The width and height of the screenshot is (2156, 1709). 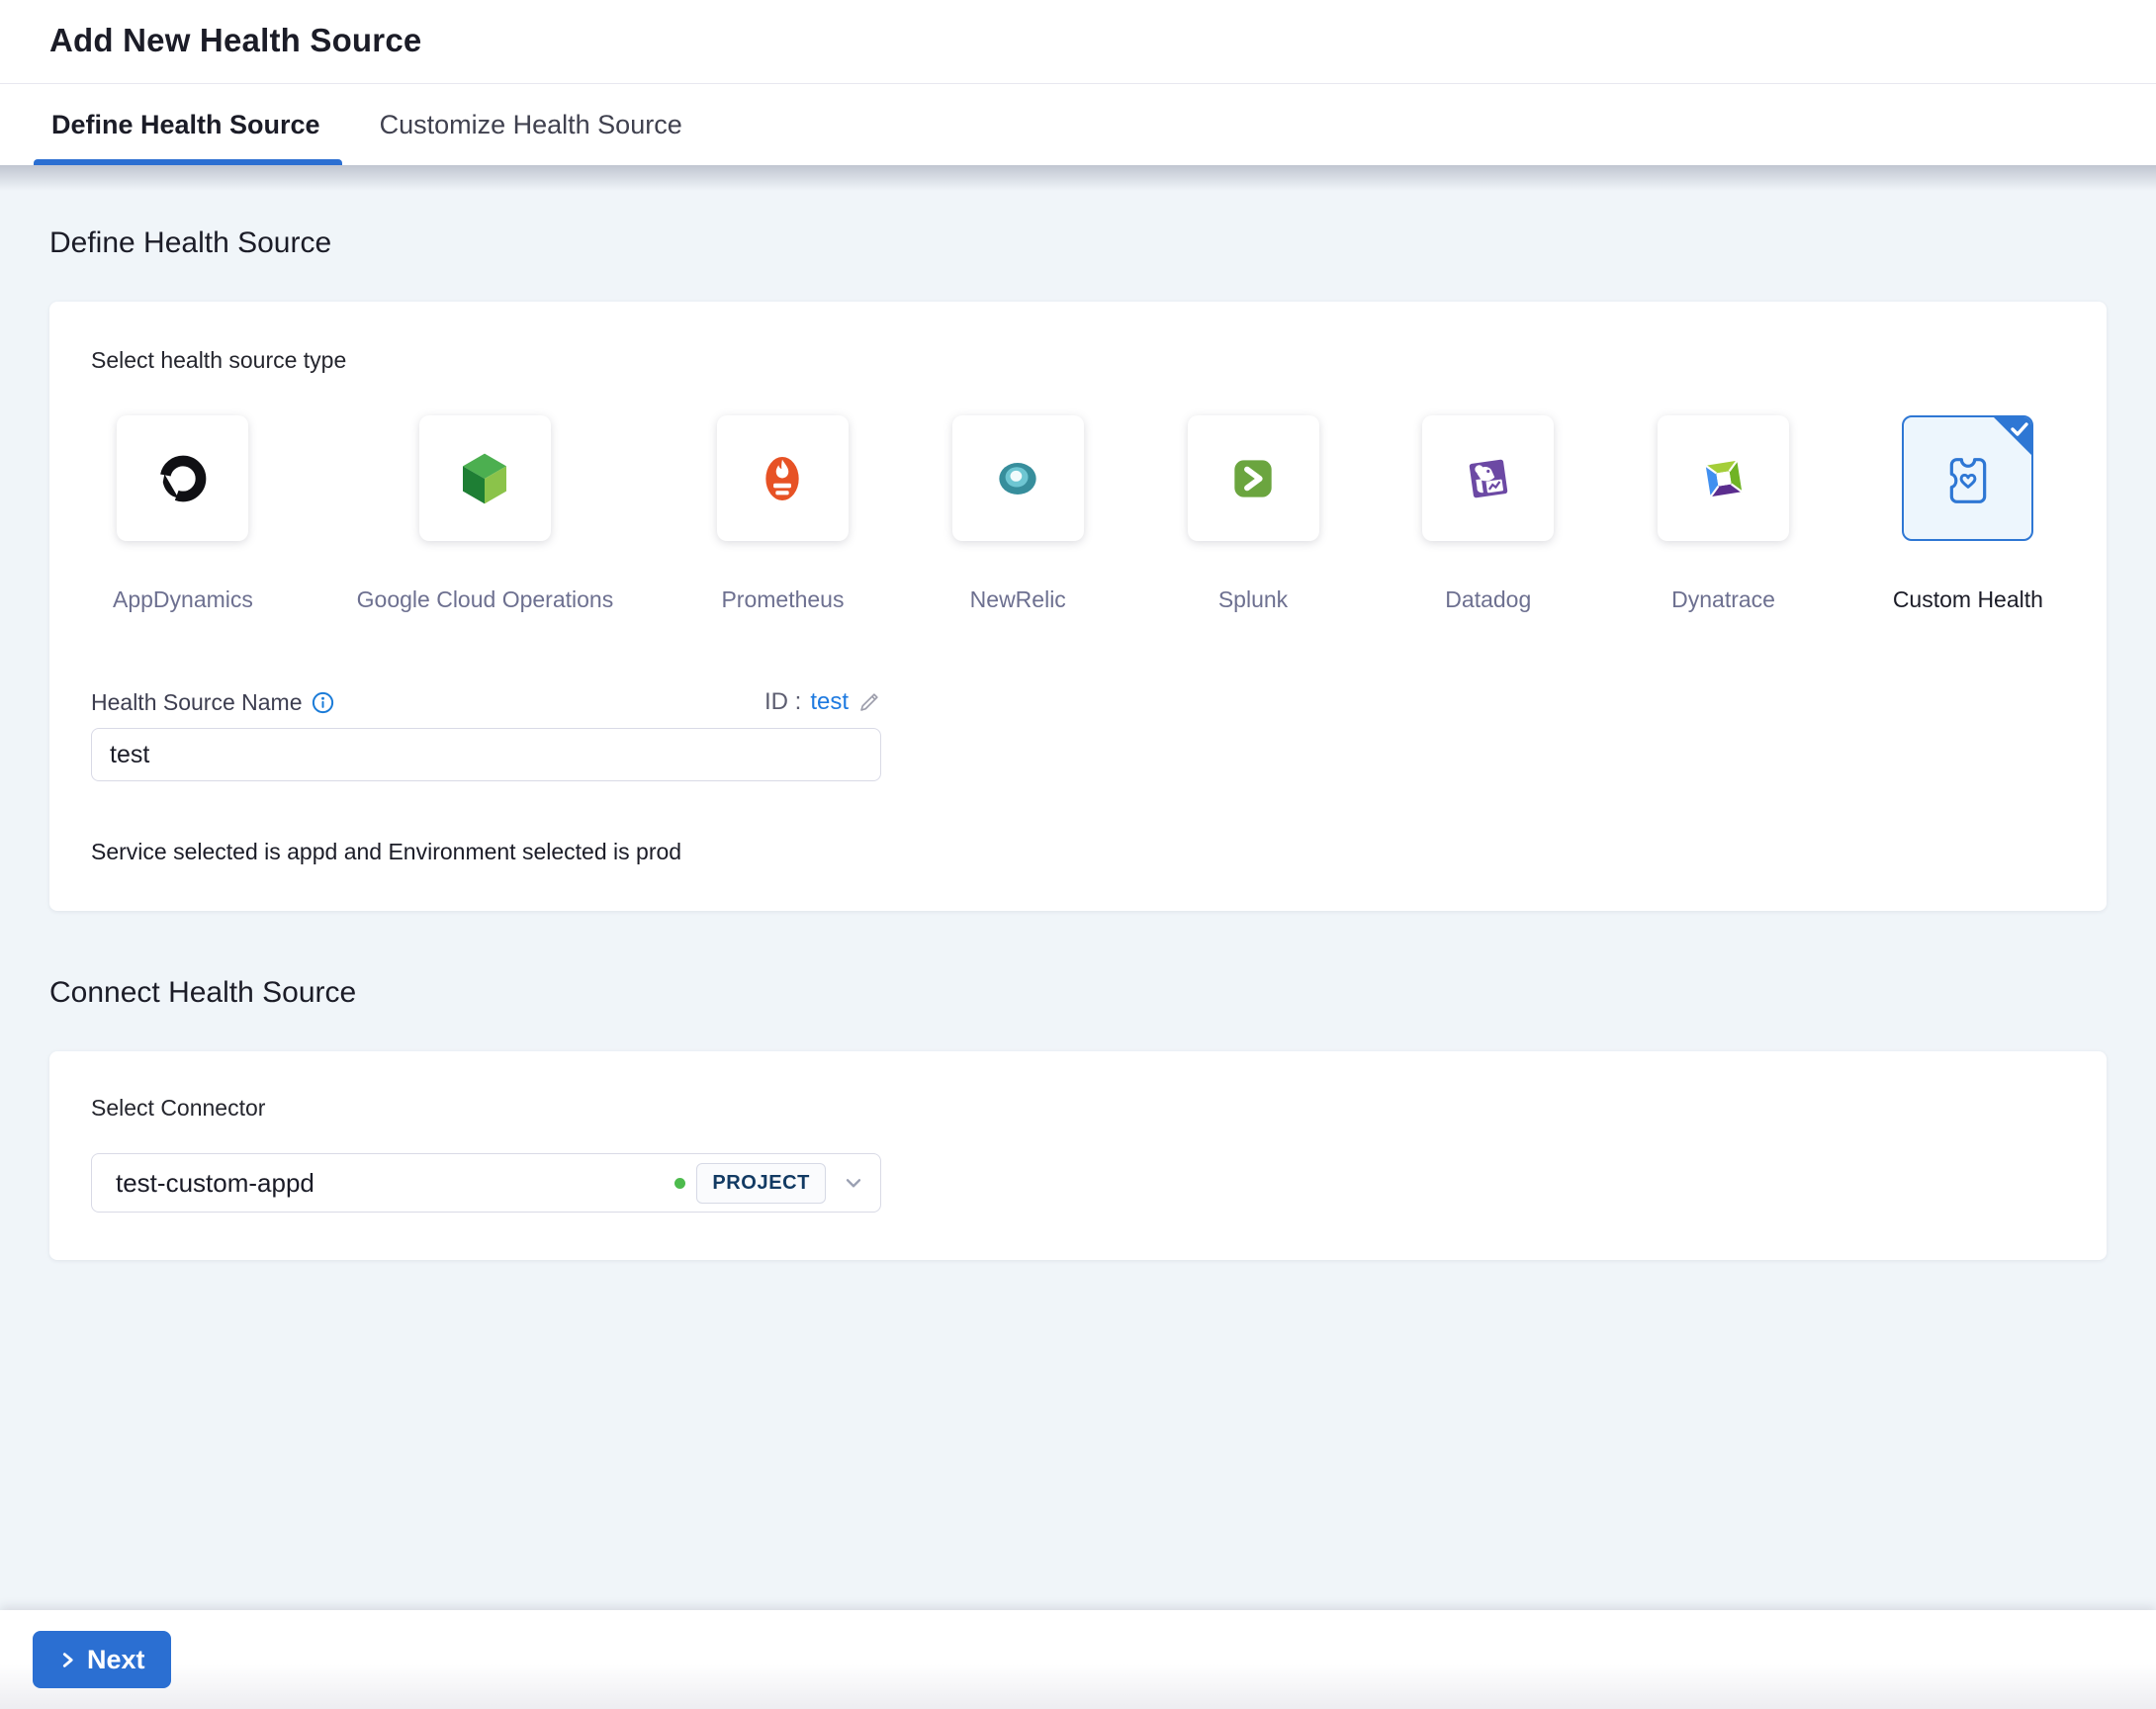 I want to click on chevron-right-icon, so click(x=67, y=1660).